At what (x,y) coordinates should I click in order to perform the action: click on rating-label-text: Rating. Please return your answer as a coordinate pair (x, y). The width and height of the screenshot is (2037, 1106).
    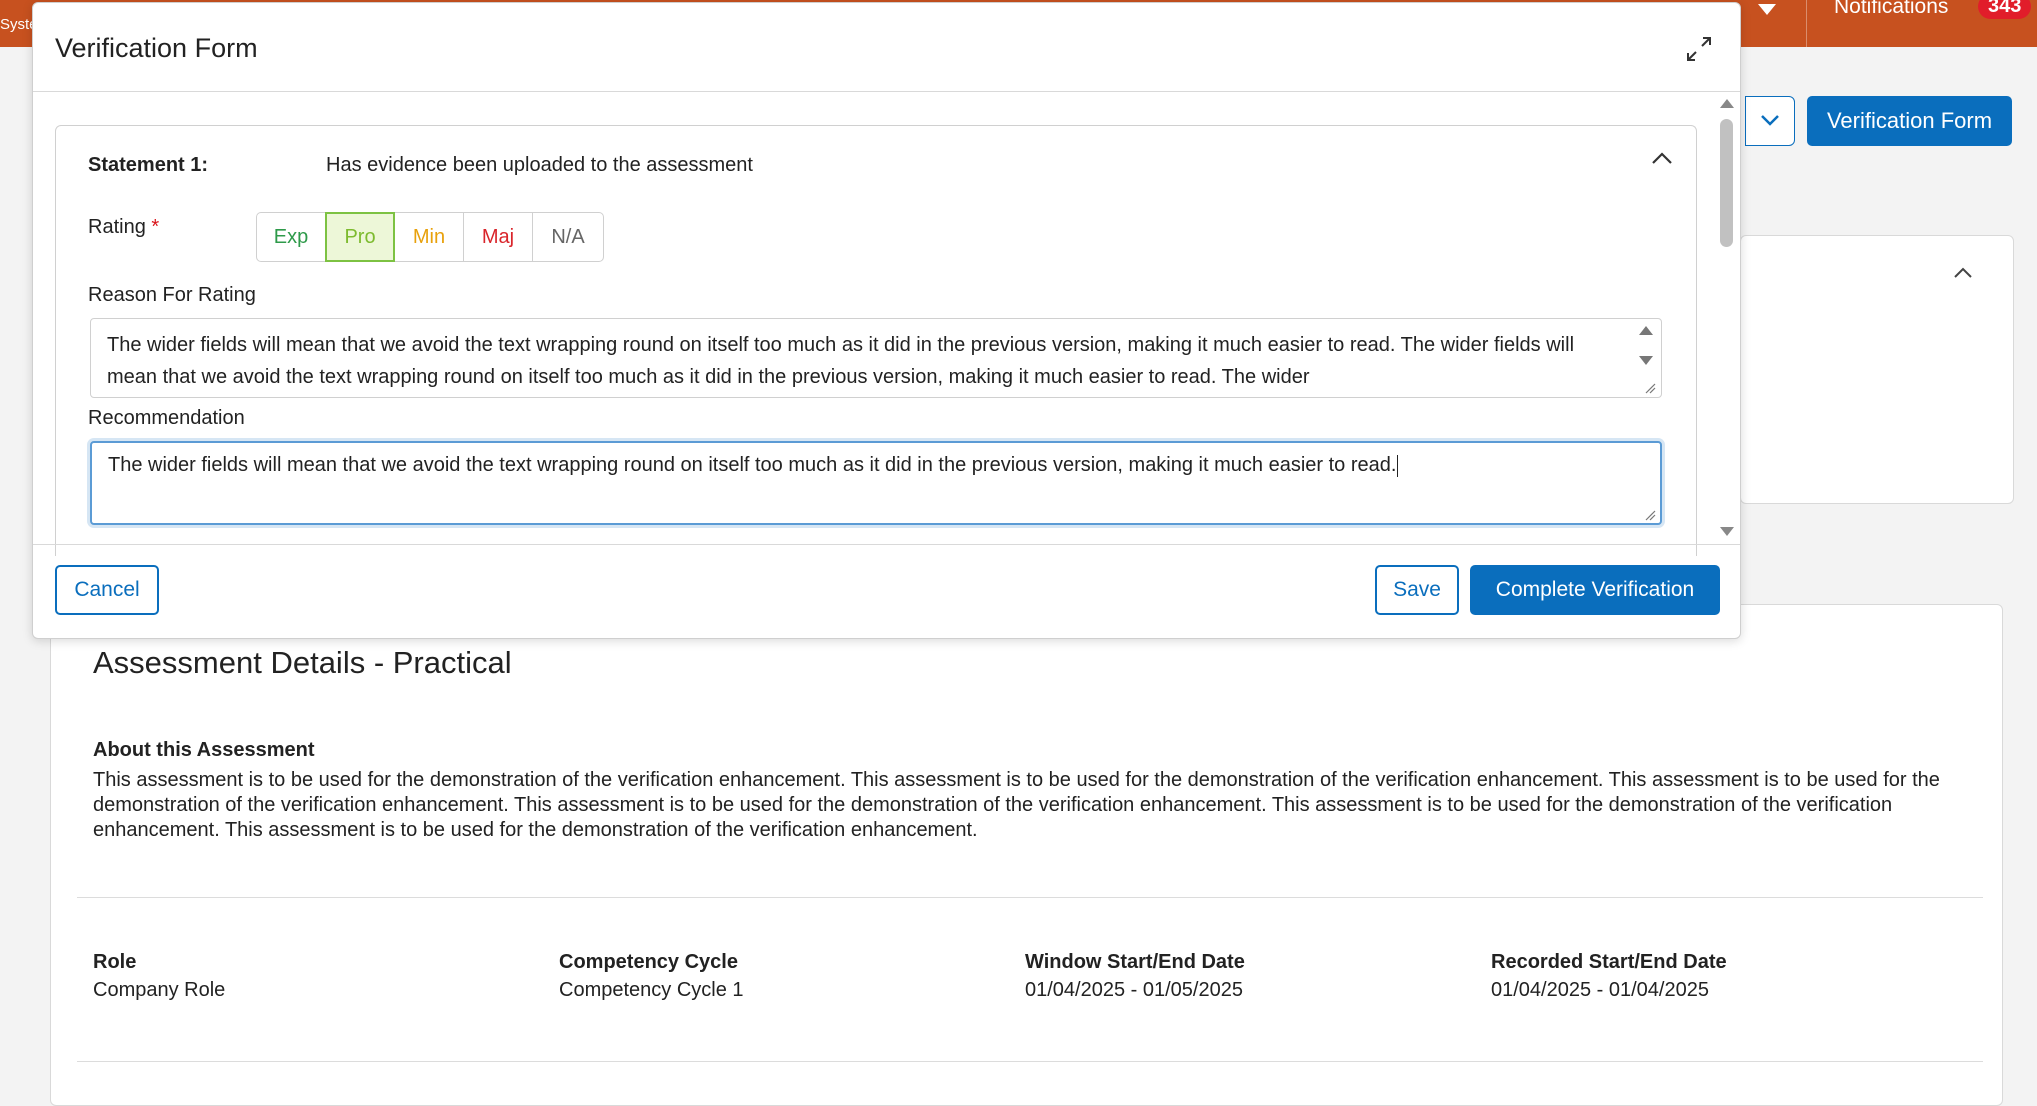
    Looking at the image, I should click on (117, 227).